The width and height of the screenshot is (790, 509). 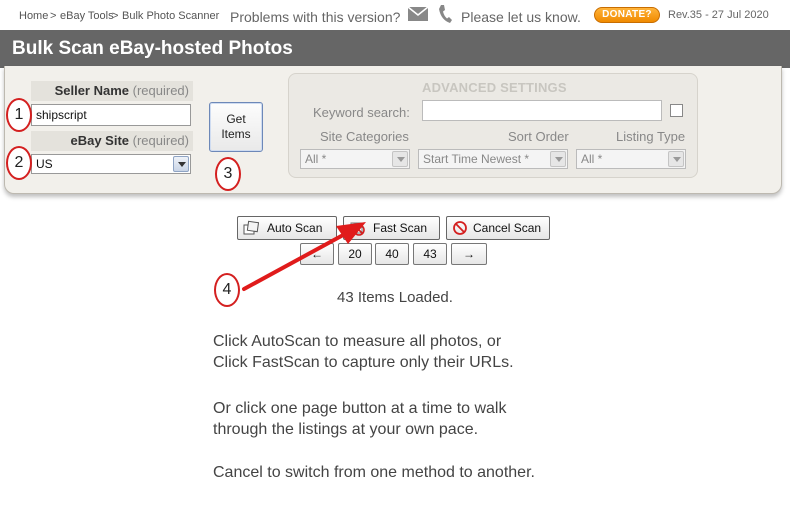 I want to click on advanced-settings-title: ADVANCED SETTINGS, so click(x=494, y=87).